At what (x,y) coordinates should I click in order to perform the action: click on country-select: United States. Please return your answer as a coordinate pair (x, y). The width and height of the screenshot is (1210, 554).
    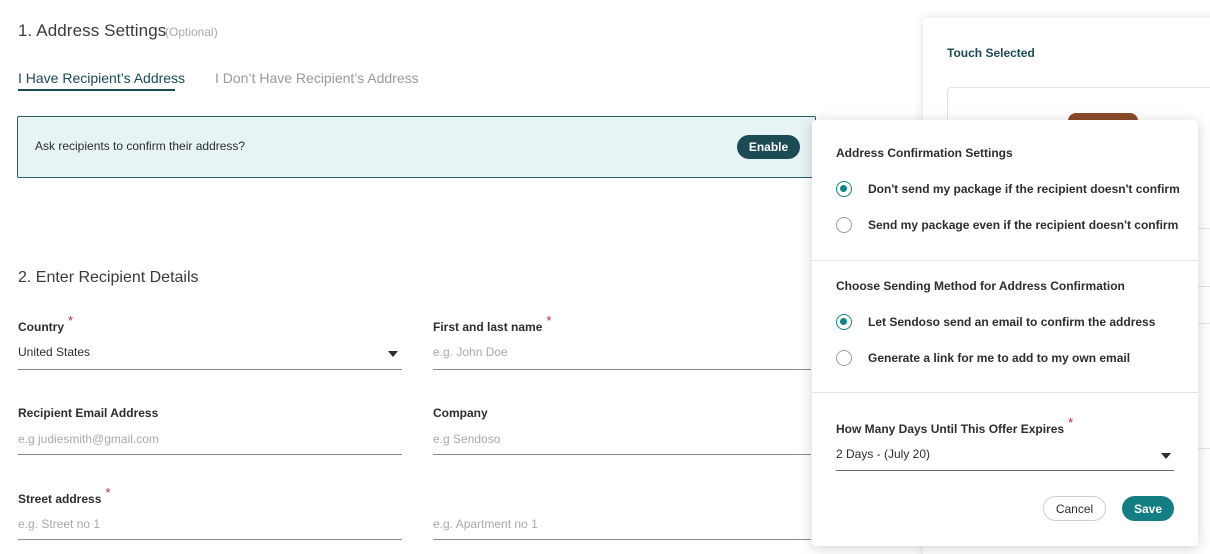
    Looking at the image, I should click on (210, 355).